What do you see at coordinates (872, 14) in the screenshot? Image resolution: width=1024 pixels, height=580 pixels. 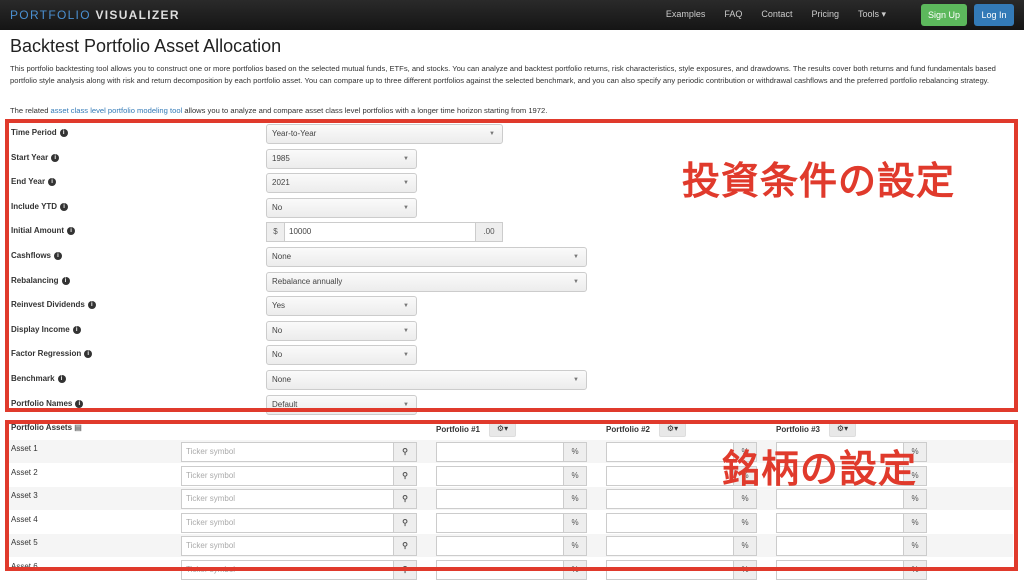 I see `nav-link: Tools ▾` at bounding box center [872, 14].